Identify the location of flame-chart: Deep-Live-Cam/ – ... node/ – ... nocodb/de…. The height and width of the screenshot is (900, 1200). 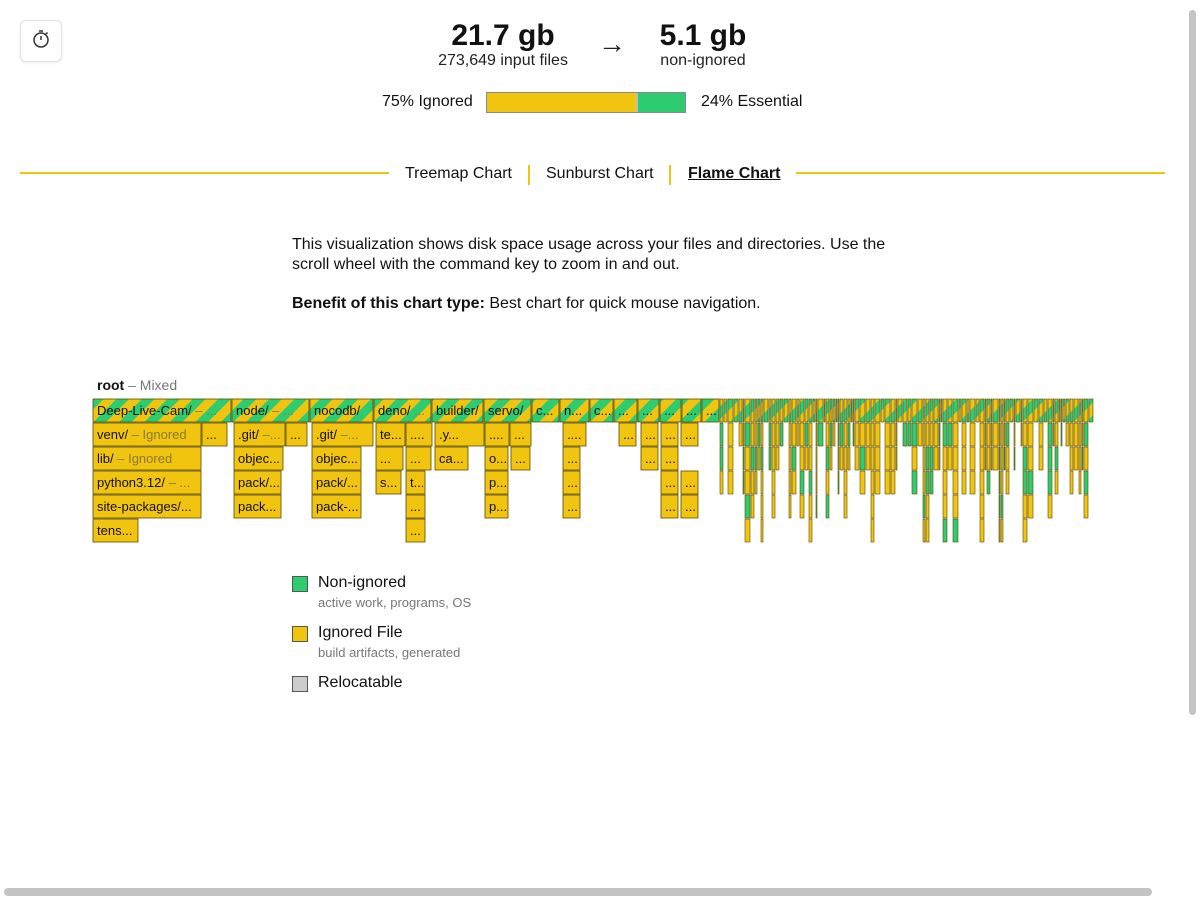
(593, 471).